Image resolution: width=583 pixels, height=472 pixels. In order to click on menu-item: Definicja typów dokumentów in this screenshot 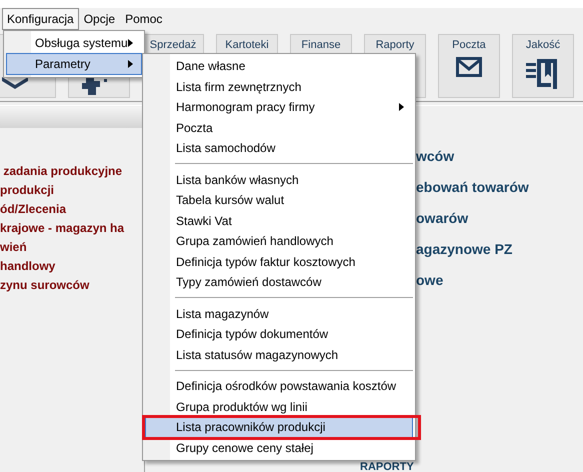, I will do `click(279, 334)`.